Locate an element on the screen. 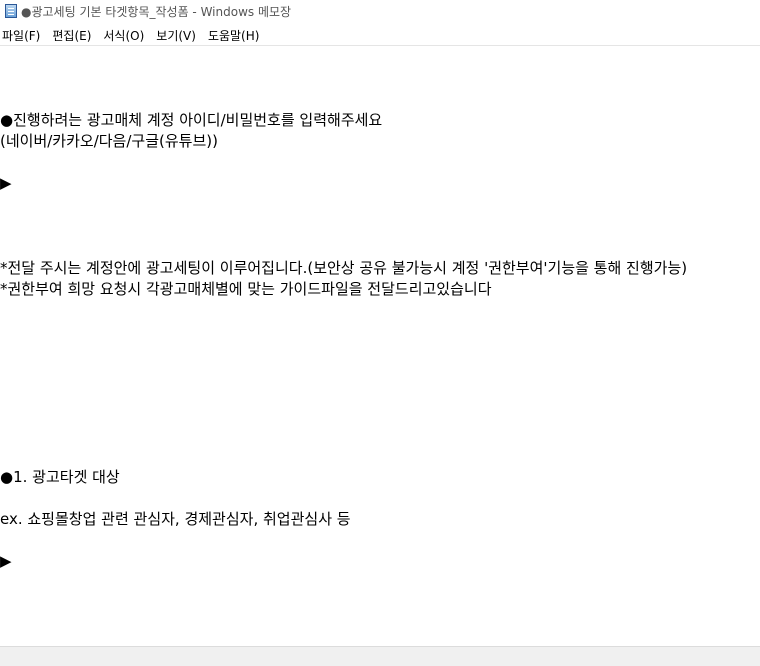 The image size is (760, 666). text-line-arrow-1: ▶ is located at coordinates (6, 183).